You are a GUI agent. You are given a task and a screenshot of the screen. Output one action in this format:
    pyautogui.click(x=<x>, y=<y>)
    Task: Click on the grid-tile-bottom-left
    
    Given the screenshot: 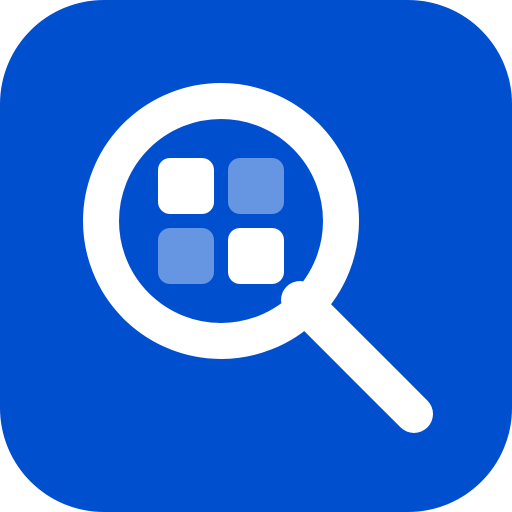 What is the action you would take?
    pyautogui.click(x=186, y=256)
    